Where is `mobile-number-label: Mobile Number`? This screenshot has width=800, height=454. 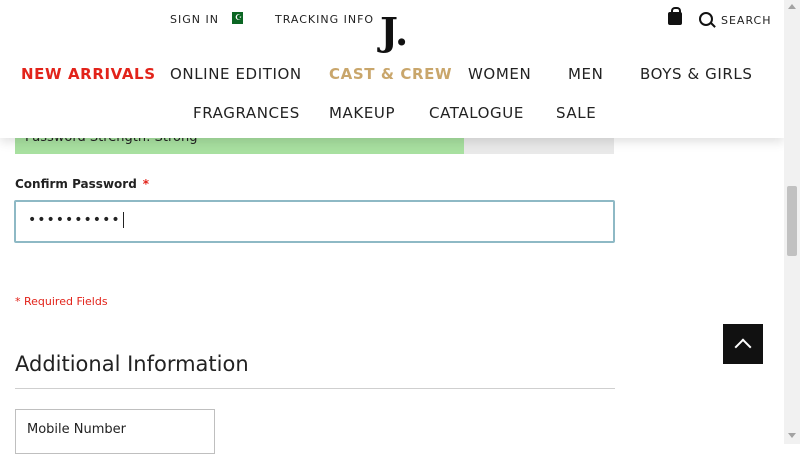
mobile-number-label: Mobile Number is located at coordinates (76, 429).